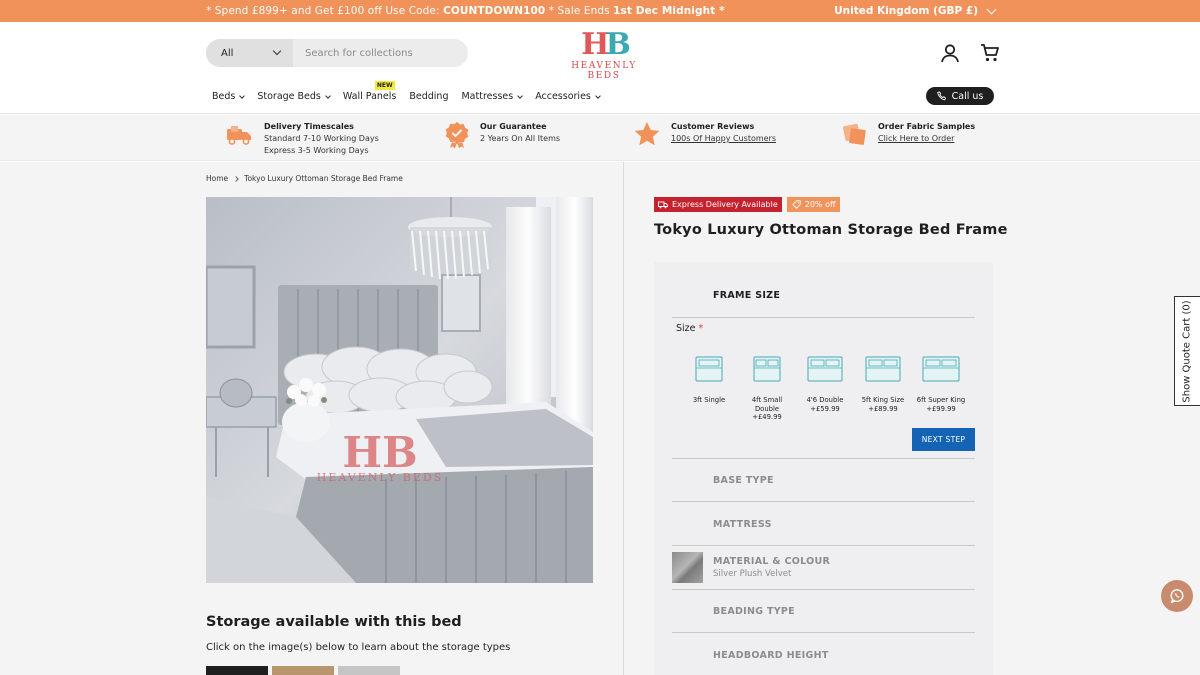  What do you see at coordinates (323, 178) in the screenshot?
I see `breadcrumb-current: Tokyo Luxury Ottoman Storage Bed Frame` at bounding box center [323, 178].